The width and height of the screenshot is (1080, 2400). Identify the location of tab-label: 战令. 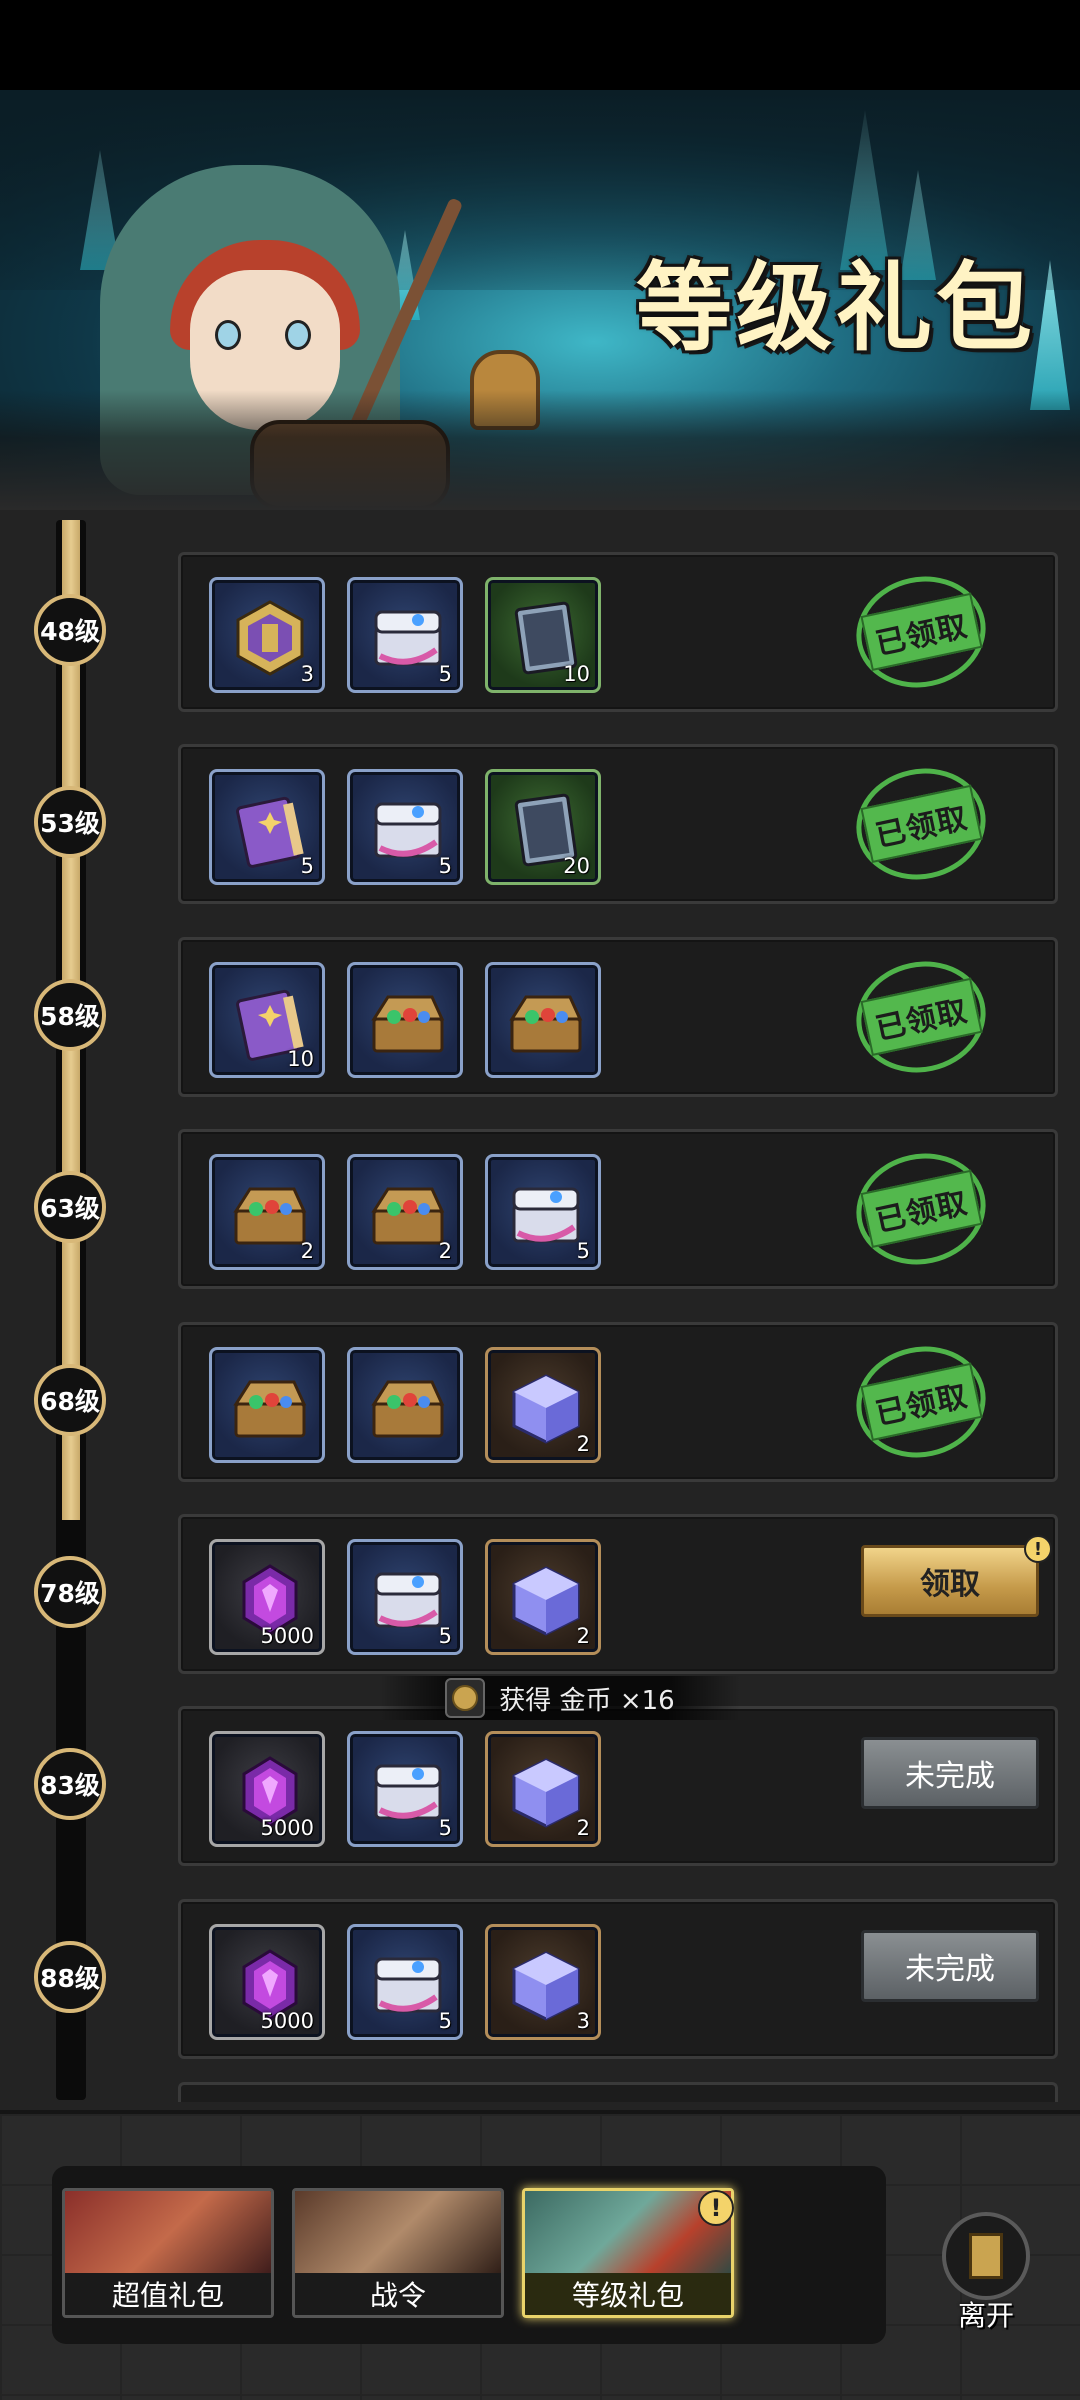
(398, 2294).